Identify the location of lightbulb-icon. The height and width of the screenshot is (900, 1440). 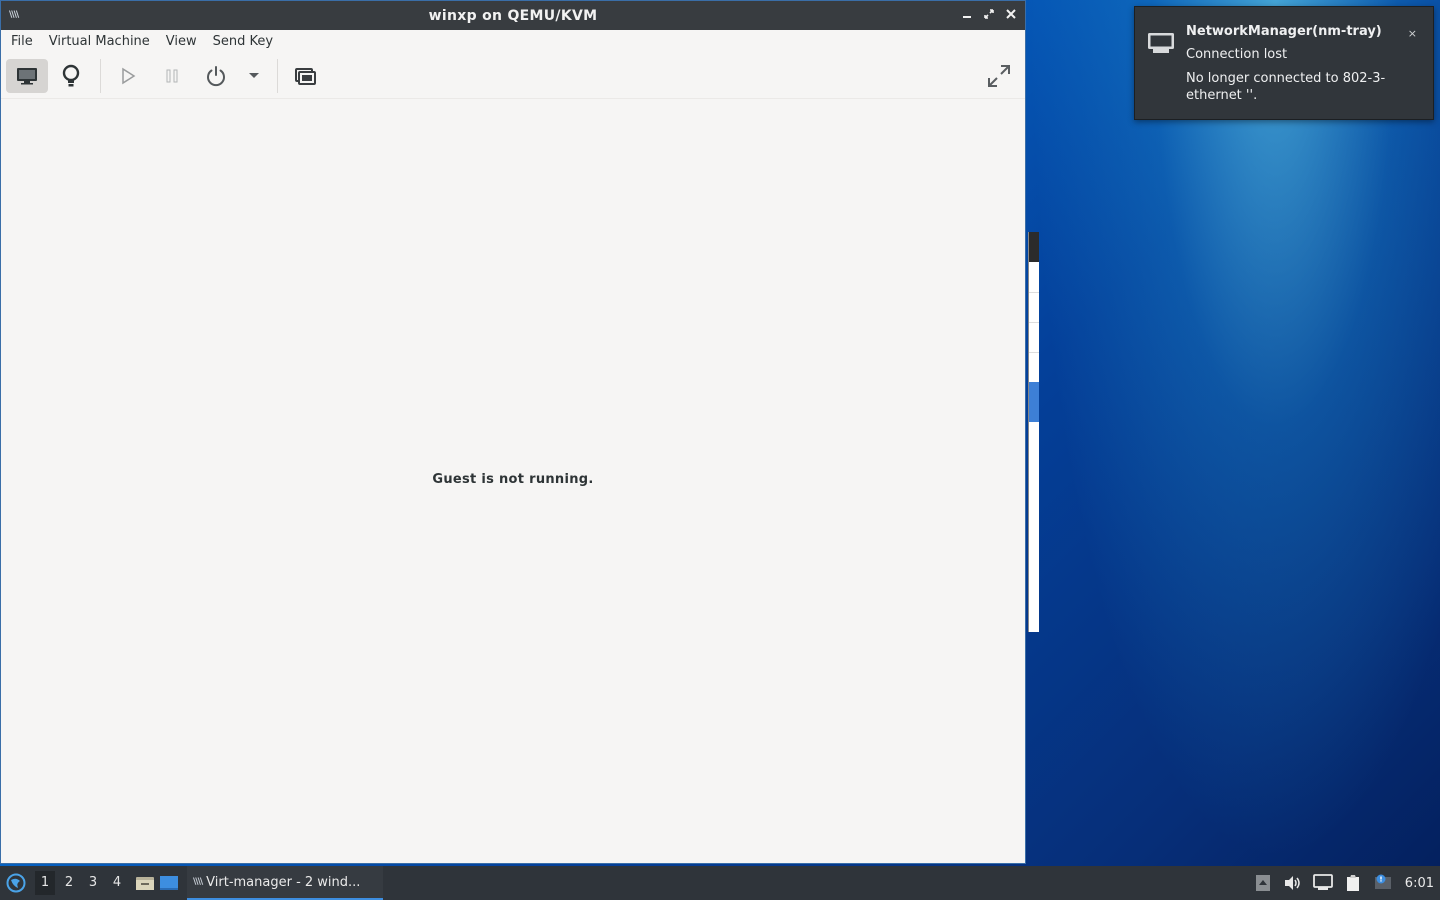
(71, 75).